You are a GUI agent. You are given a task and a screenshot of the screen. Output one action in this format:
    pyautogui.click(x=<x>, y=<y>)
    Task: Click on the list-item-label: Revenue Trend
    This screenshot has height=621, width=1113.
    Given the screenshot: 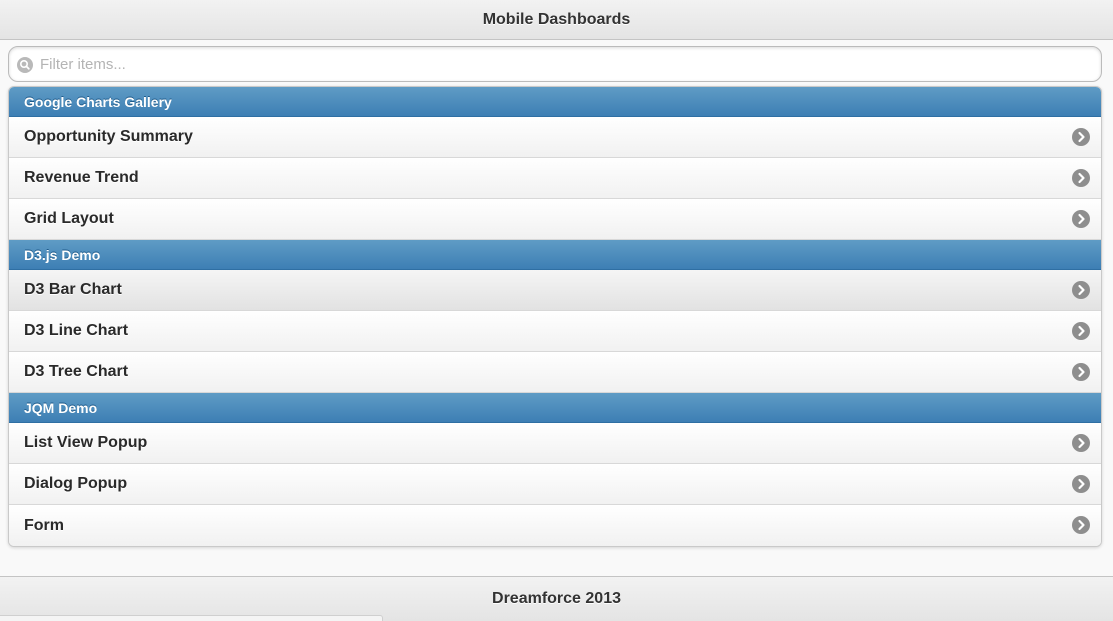 What is the action you would take?
    pyautogui.click(x=81, y=177)
    